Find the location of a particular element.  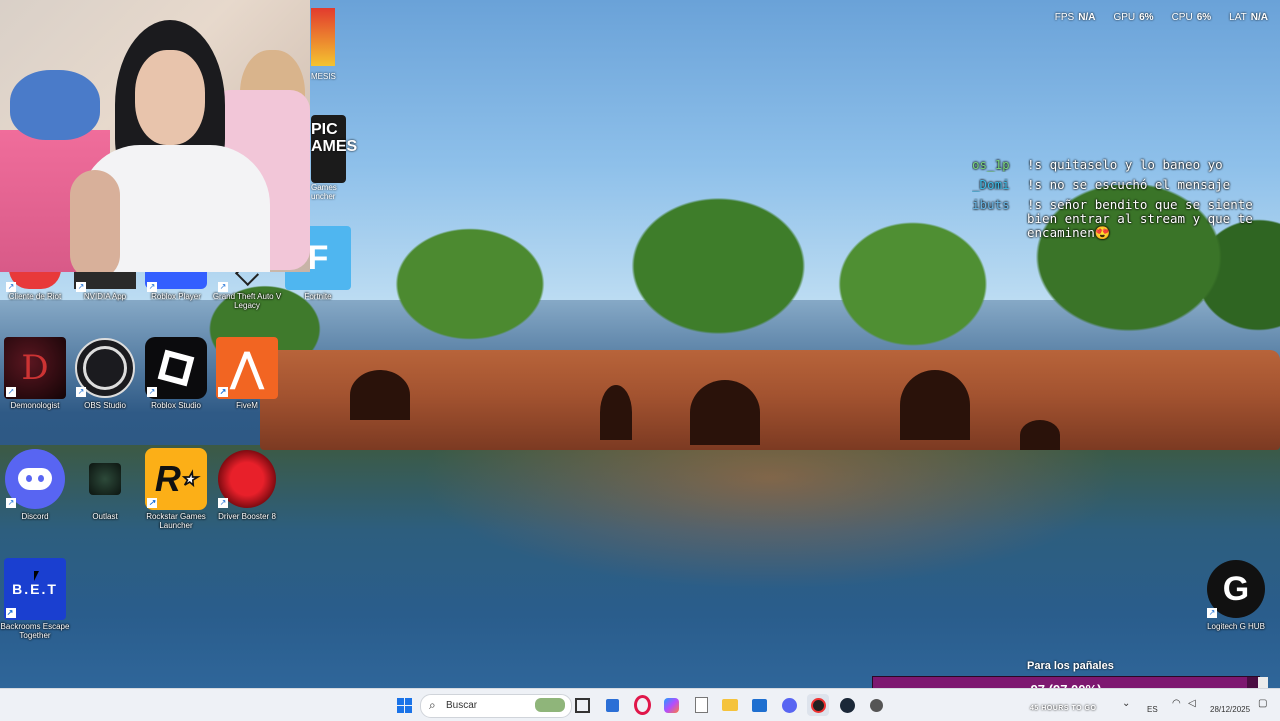

desktop-icon-nvidia: ↗ NVIDIA App is located at coordinates (105, 284).